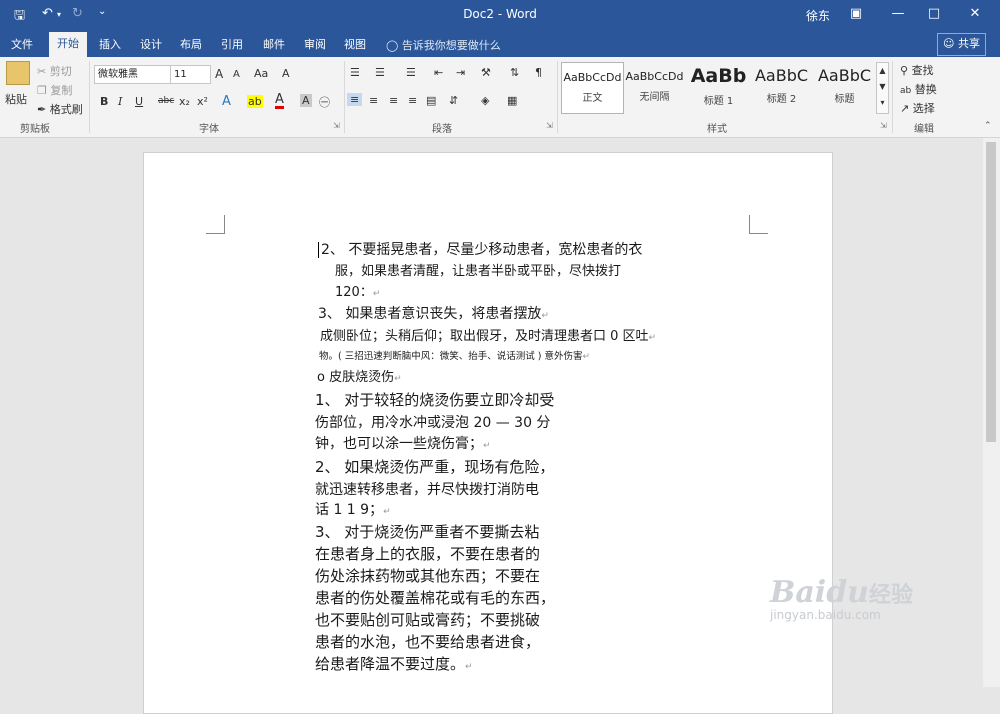  Describe the element at coordinates (988, 126) in the screenshot. I see `collapse-ribbon-icon: ⌃` at that location.